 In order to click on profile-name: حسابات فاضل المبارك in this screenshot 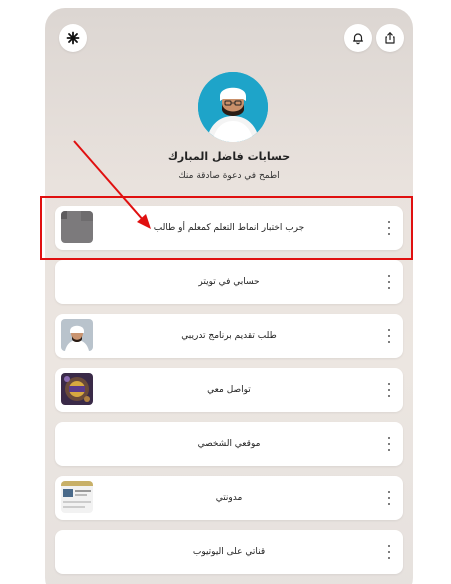, I will do `click(229, 156)`.